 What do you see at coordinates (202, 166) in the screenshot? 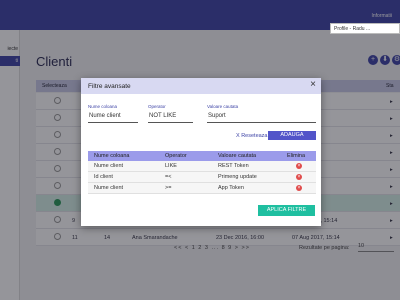
I see `filter-row: Nume client LIKE REST Token ×` at bounding box center [202, 166].